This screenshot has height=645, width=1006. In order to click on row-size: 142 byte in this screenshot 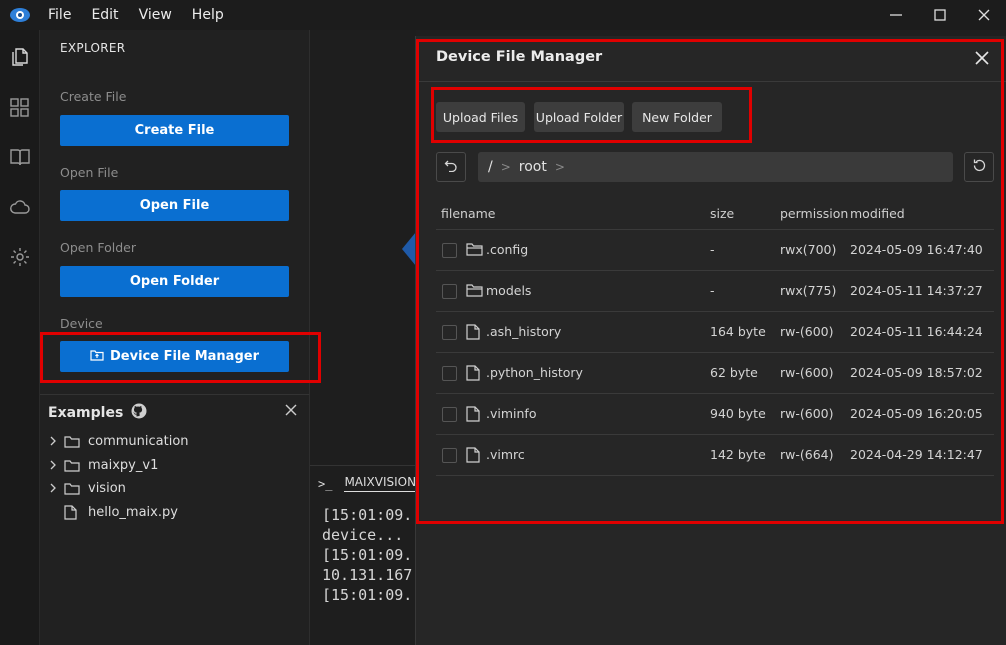, I will do `click(738, 454)`.